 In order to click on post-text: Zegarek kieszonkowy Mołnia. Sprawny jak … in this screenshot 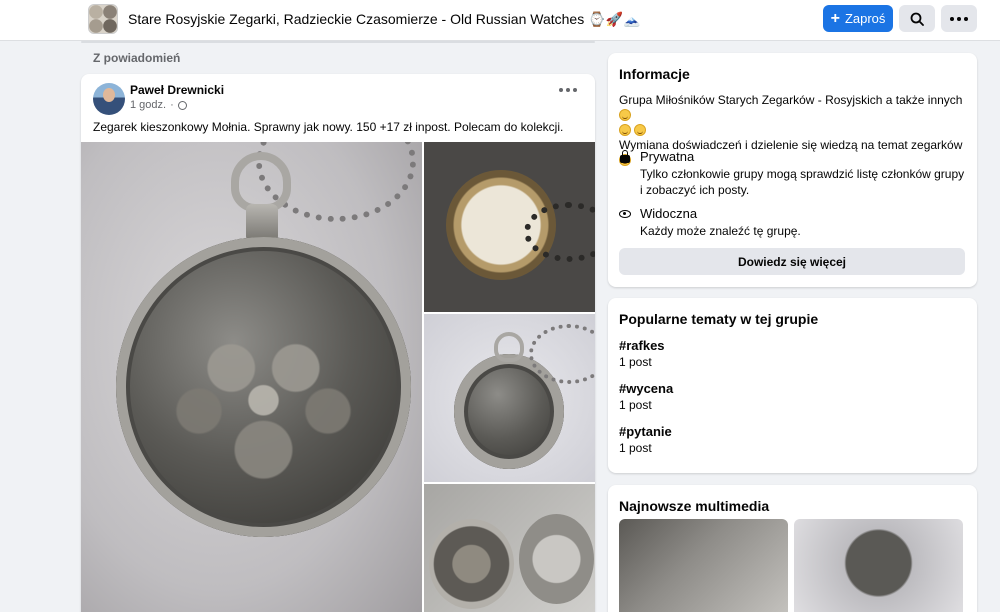, I will do `click(328, 127)`.